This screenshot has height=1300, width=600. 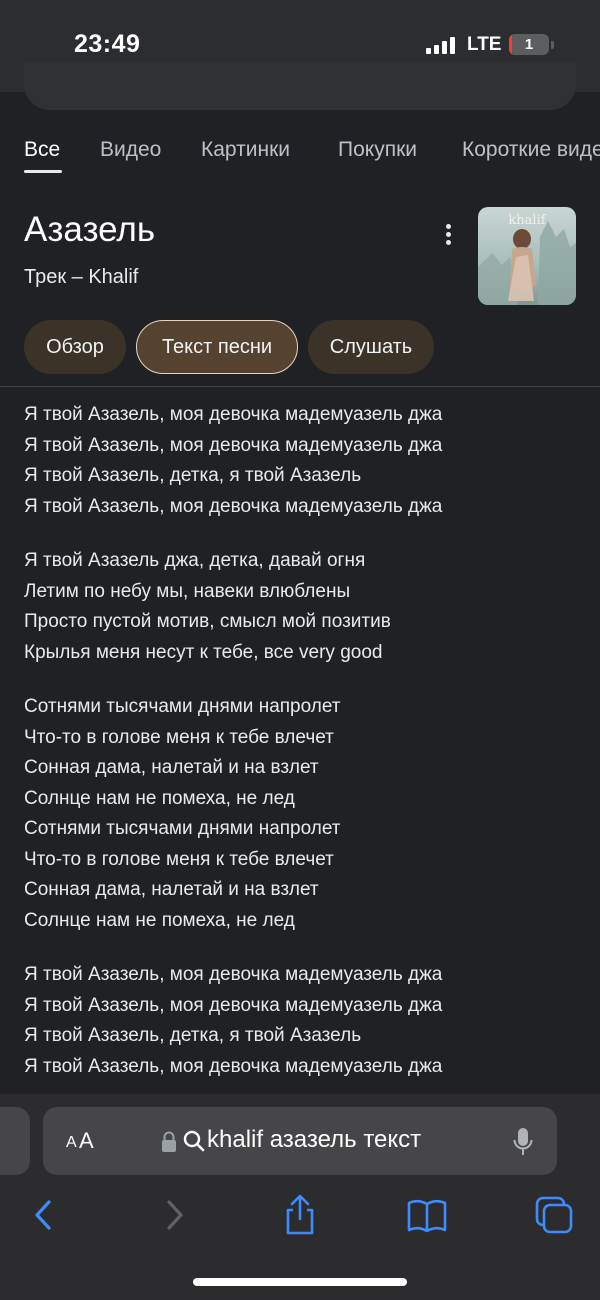 What do you see at coordinates (194, 1141) in the screenshot?
I see `search-icon` at bounding box center [194, 1141].